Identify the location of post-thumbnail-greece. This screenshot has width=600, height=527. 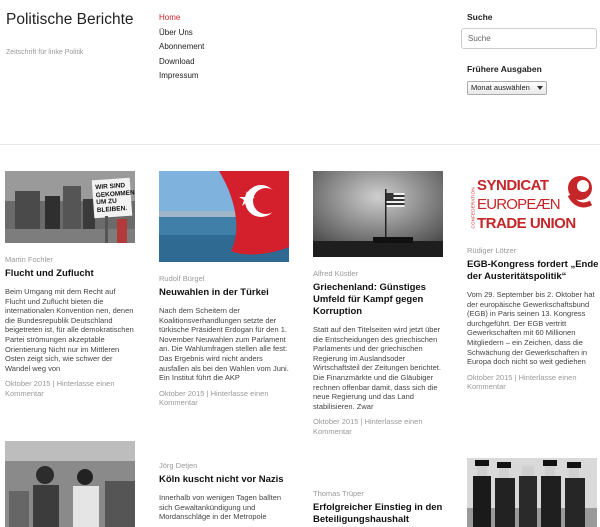
(378, 214).